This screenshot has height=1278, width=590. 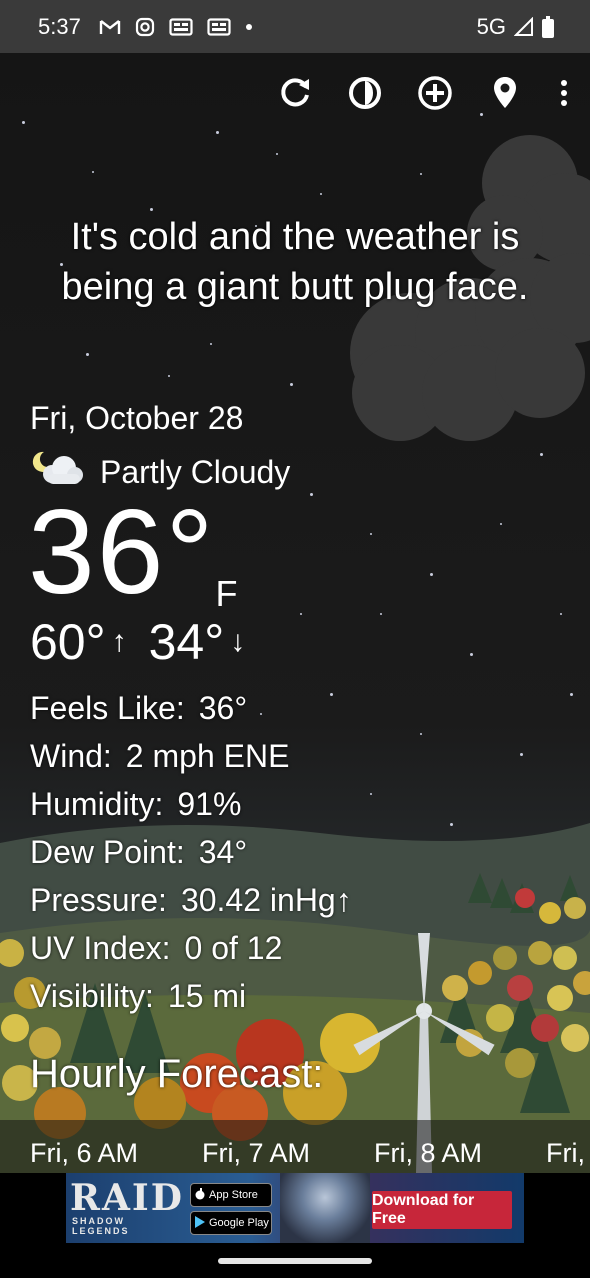 I want to click on location-pin-icon, so click(x=505, y=93).